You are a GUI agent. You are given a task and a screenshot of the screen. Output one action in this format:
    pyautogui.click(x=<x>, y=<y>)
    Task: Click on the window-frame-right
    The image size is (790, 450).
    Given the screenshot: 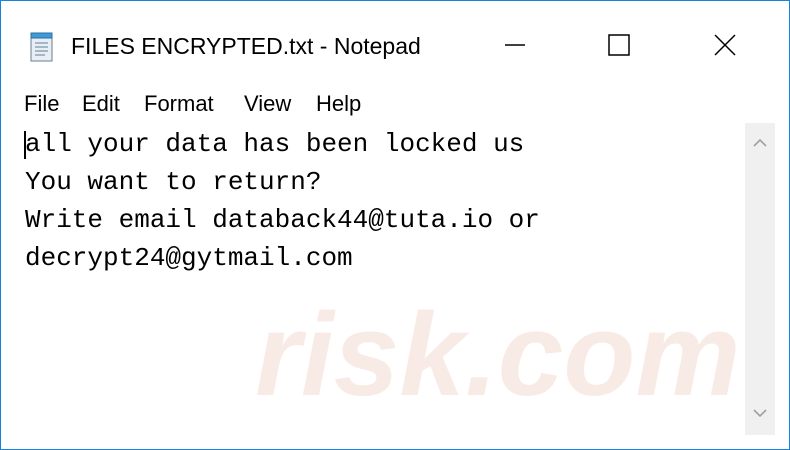 What is the action you would take?
    pyautogui.click(x=782, y=279)
    